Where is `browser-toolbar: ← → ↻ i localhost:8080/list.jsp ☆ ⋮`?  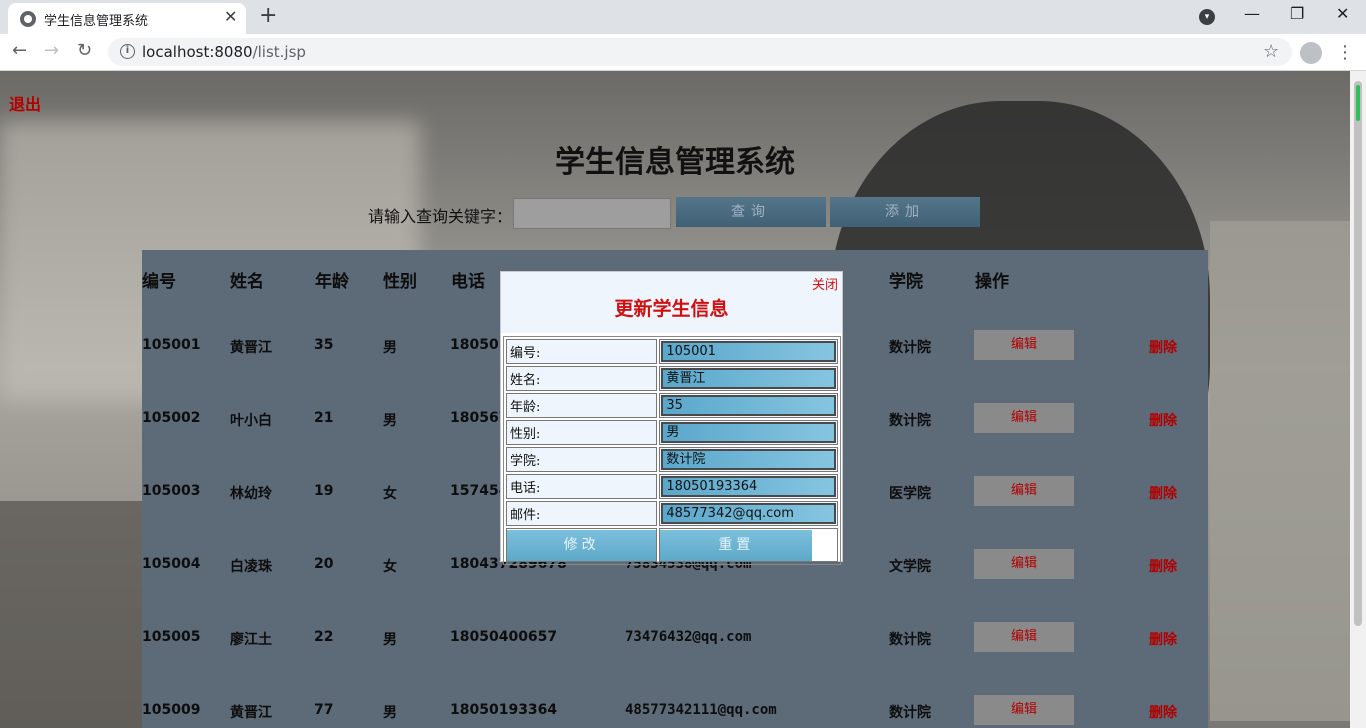 browser-toolbar: ← → ↻ i localhost:8080/list.jsp ☆ ⋮ is located at coordinates (683, 52).